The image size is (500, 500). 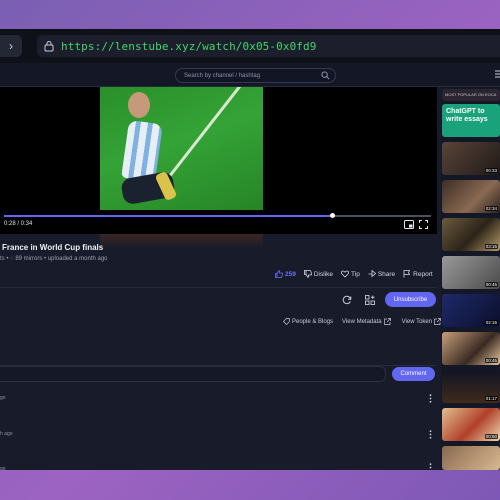 I want to click on action-bar: 259 Dislike Tip Share Report, so click(x=358, y=274).